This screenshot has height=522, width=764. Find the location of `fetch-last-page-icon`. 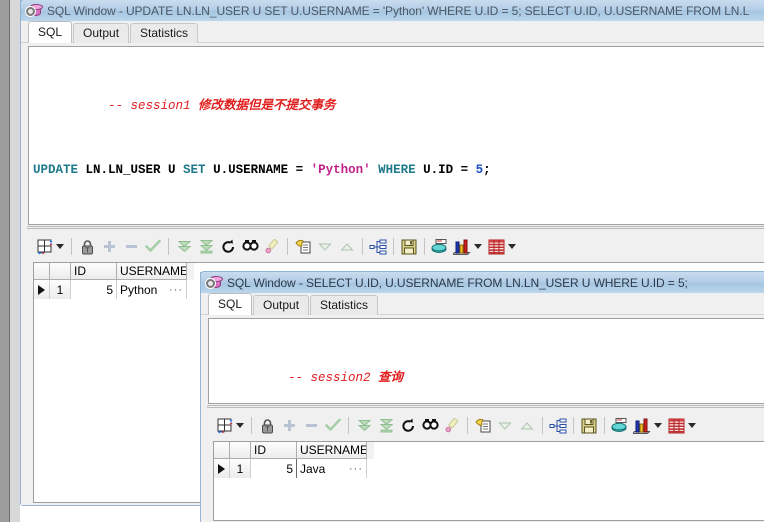

fetch-last-page-icon is located at coordinates (386, 426).